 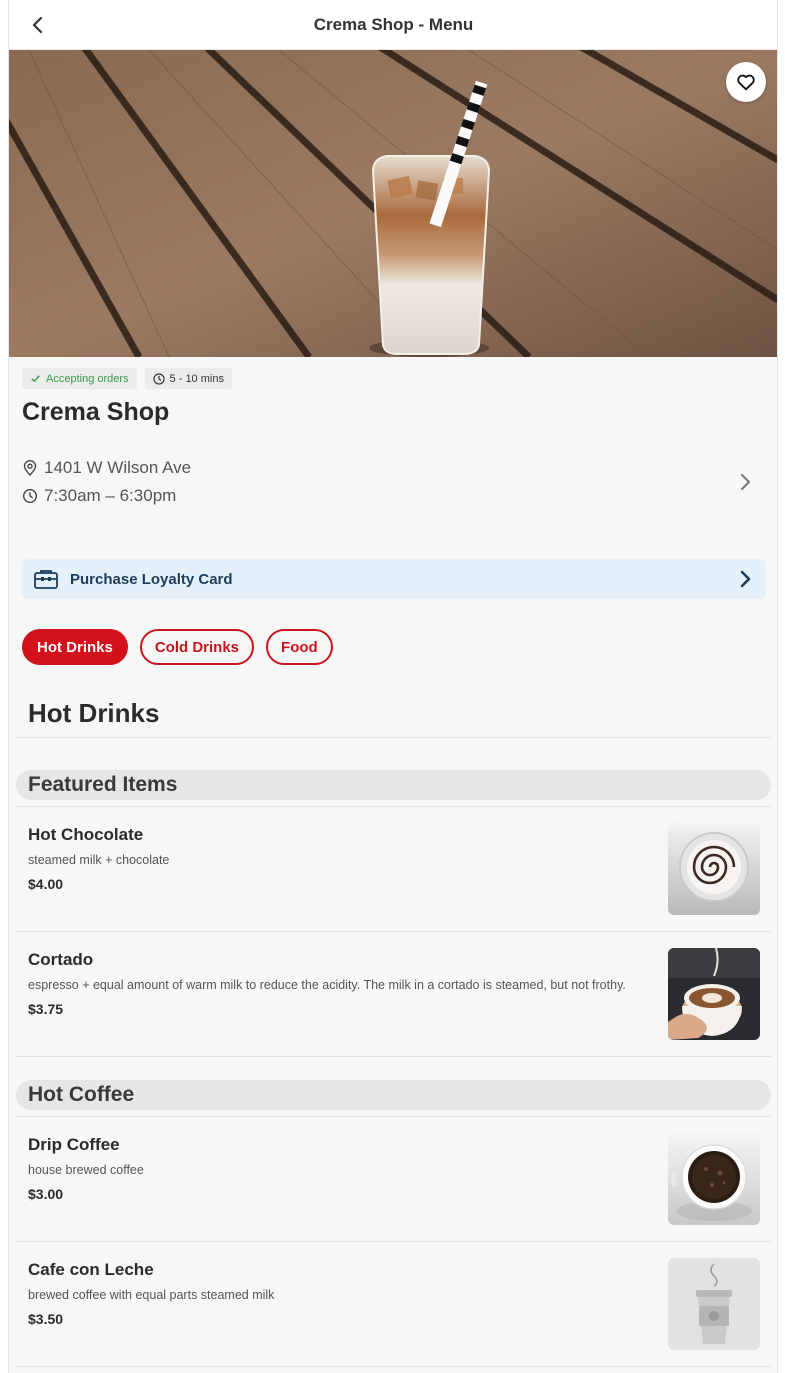 I want to click on hot-chocolate-photo, so click(x=714, y=869).